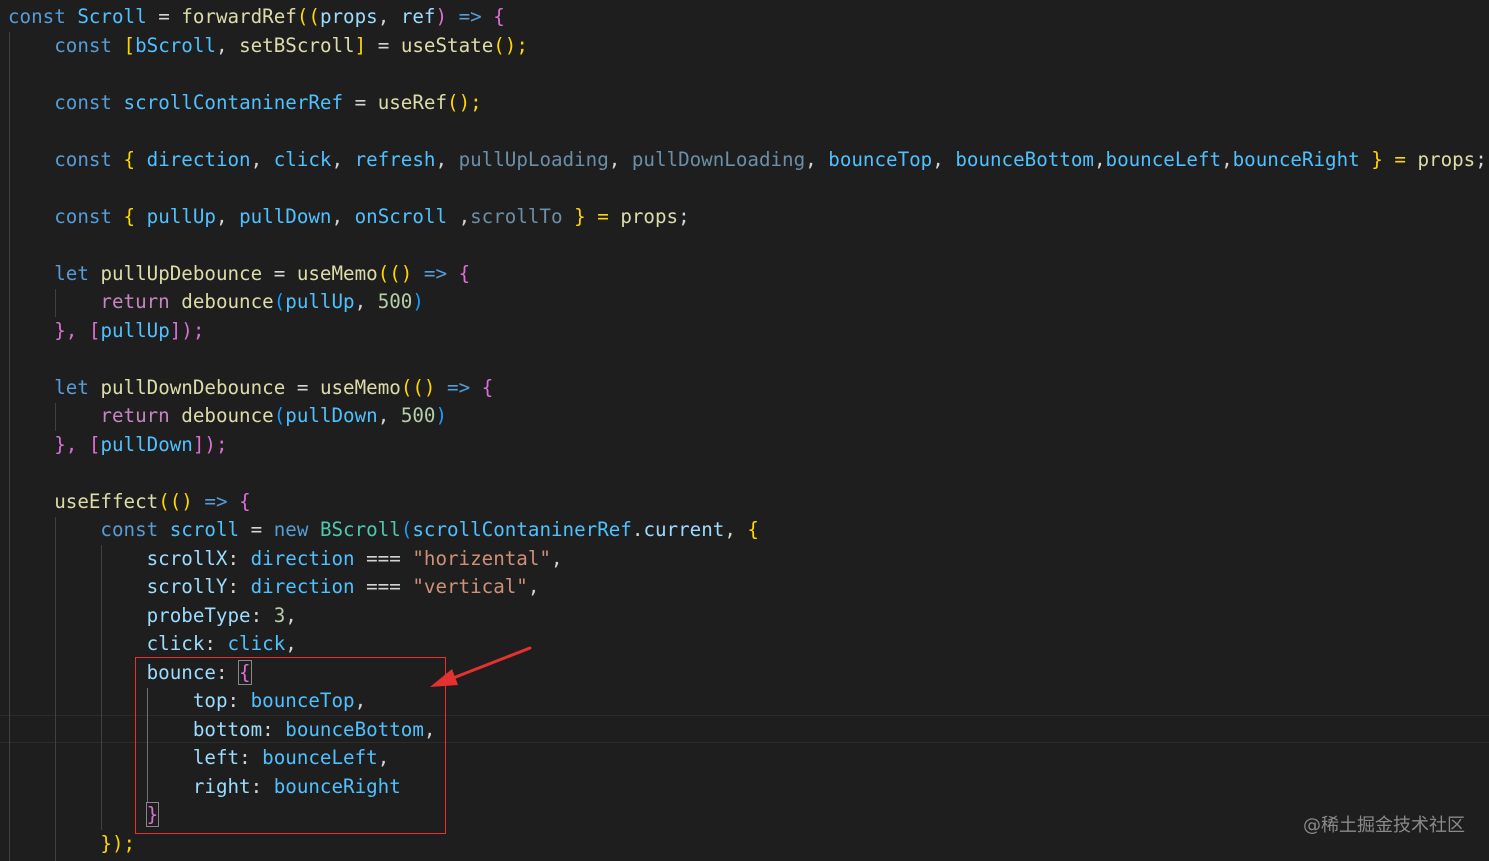  What do you see at coordinates (481, 666) in the screenshot?
I see `annotation-arrow-icon` at bounding box center [481, 666].